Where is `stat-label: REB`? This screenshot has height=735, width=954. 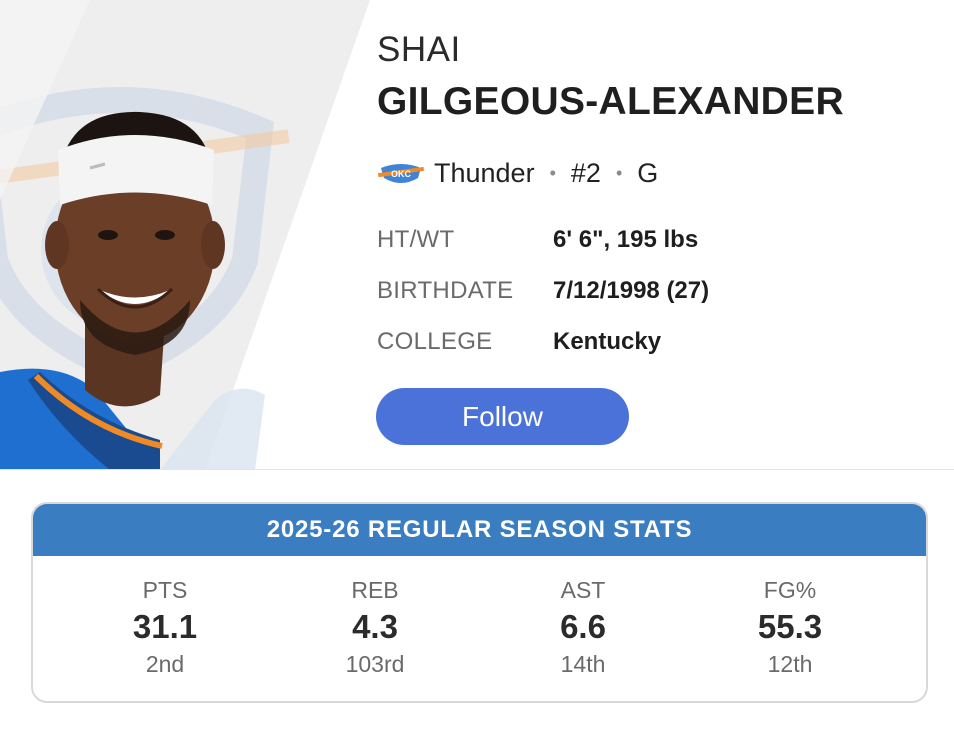
stat-label: REB is located at coordinates (375, 590).